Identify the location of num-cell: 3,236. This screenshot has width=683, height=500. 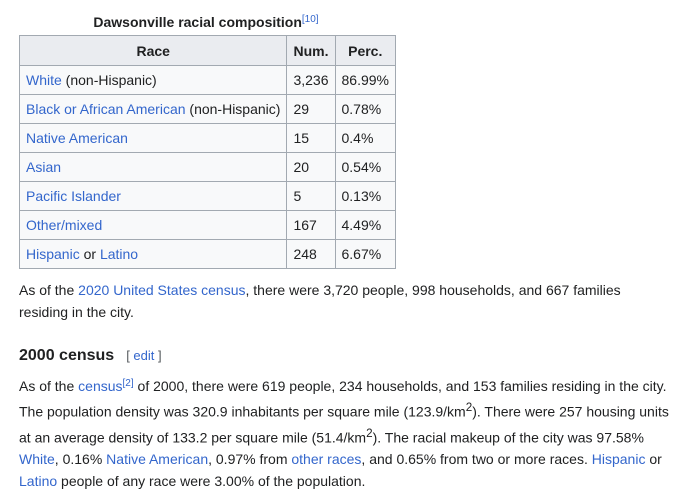
(311, 80).